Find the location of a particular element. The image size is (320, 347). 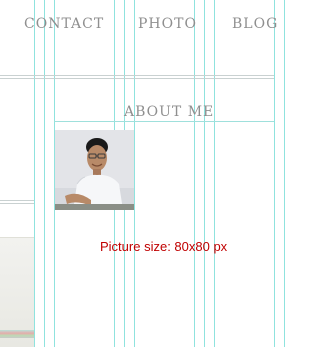

nav-link-photo: PHOTO is located at coordinates (167, 24).